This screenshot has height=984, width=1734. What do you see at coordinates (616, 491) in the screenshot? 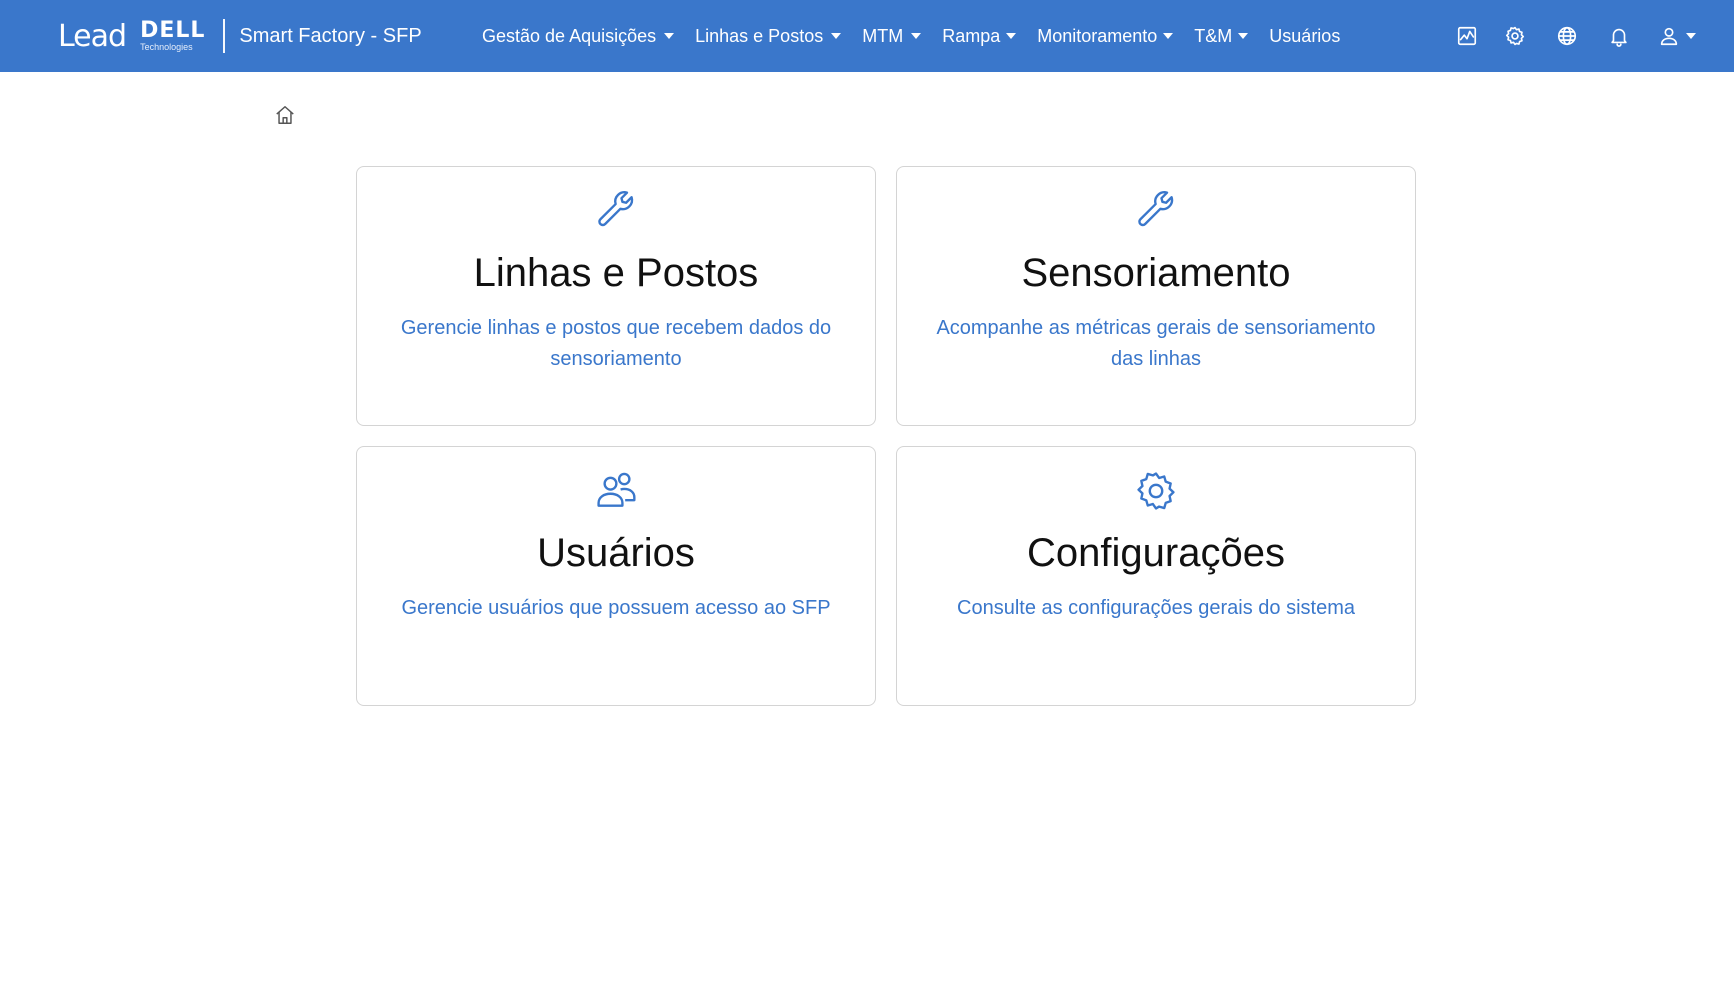
I see `users-icon` at bounding box center [616, 491].